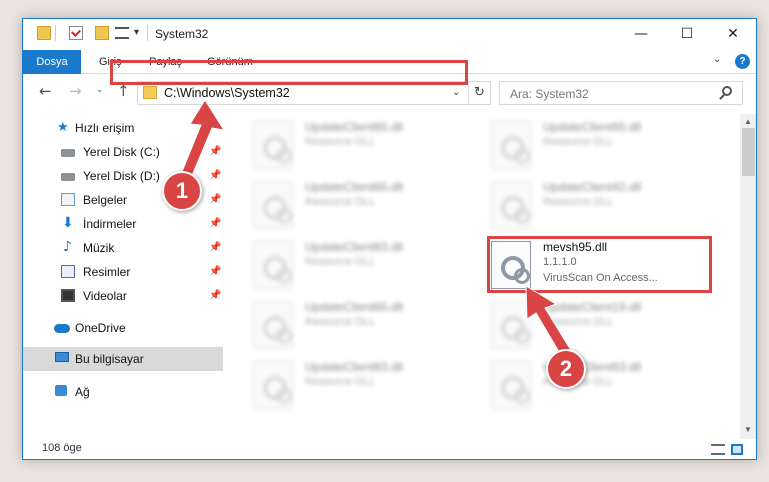 This screenshot has height=482, width=769. What do you see at coordinates (549, 321) in the screenshot?
I see `arrow-2-icon` at bounding box center [549, 321].